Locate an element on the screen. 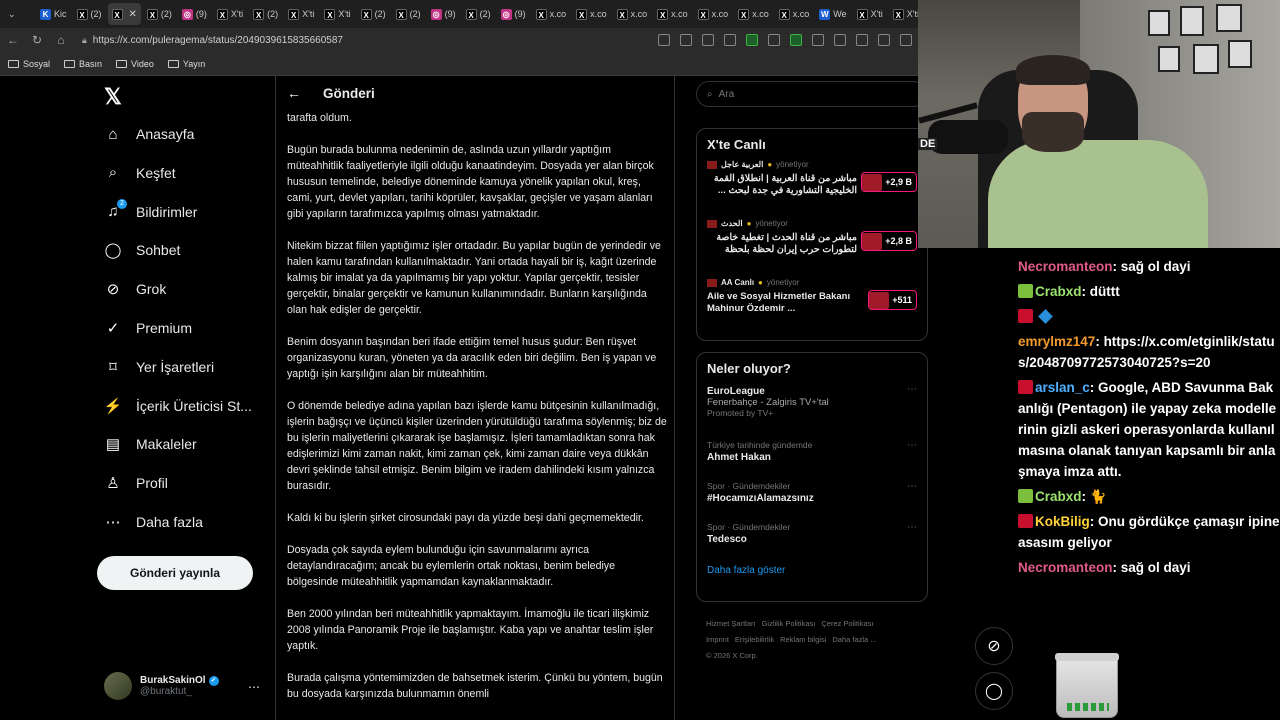 The width and height of the screenshot is (1280, 720). favorite-star-icon is located at coordinates (708, 40).